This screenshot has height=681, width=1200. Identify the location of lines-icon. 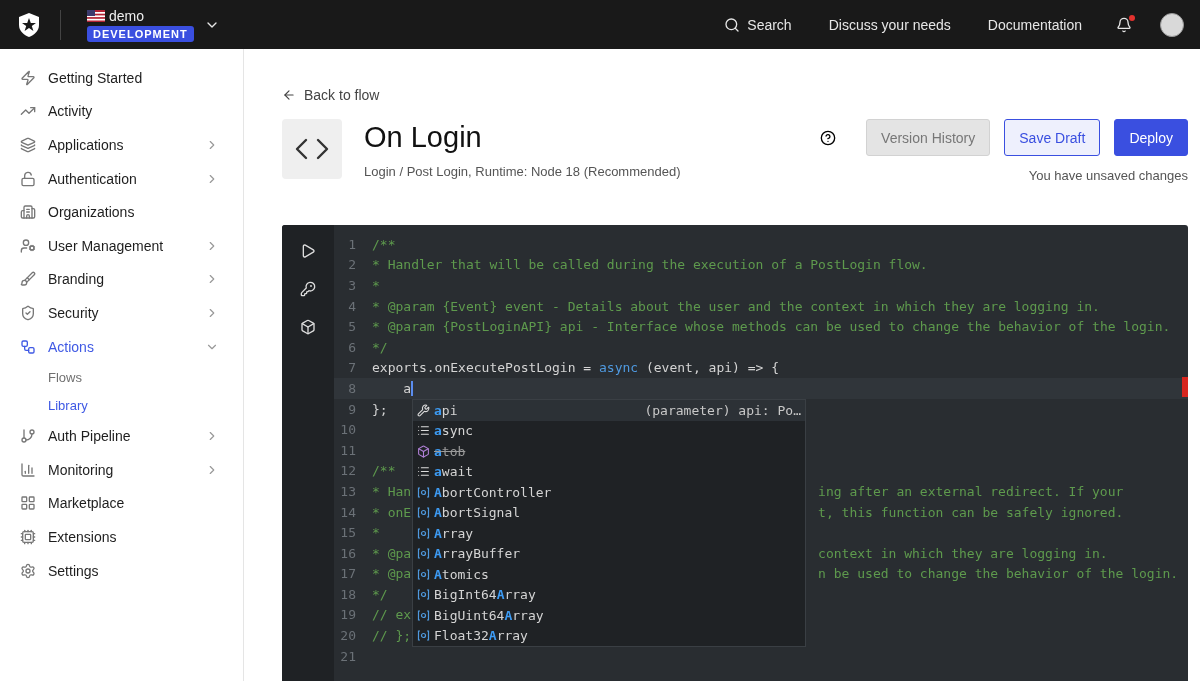
(423, 472).